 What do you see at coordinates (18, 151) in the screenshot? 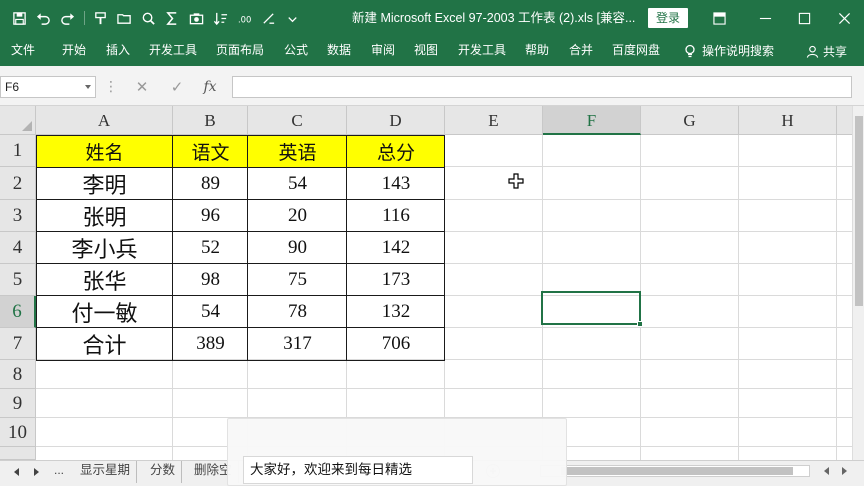
I see `row-header-1: 1` at bounding box center [18, 151].